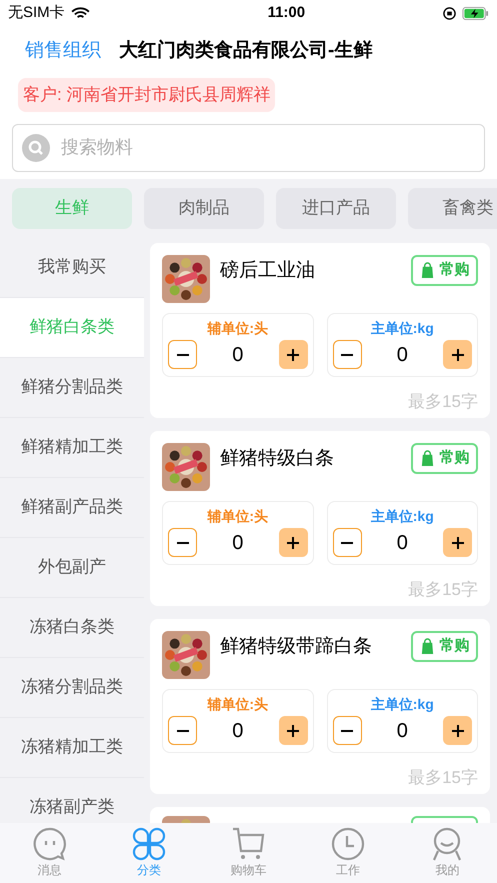 The width and height of the screenshot is (497, 883). Describe the element at coordinates (72, 448) in the screenshot. I see `sidebar-item: 鲜猪精加工类` at that location.